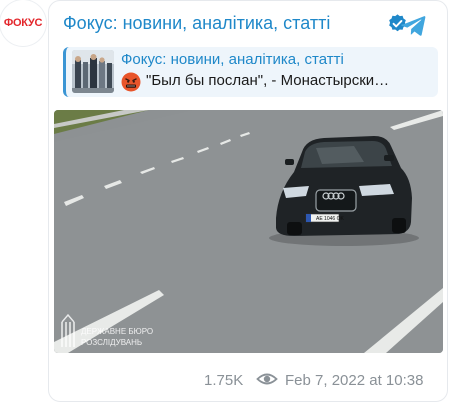  I want to click on avatar-logo-text: ФОКУС, so click(23, 23).